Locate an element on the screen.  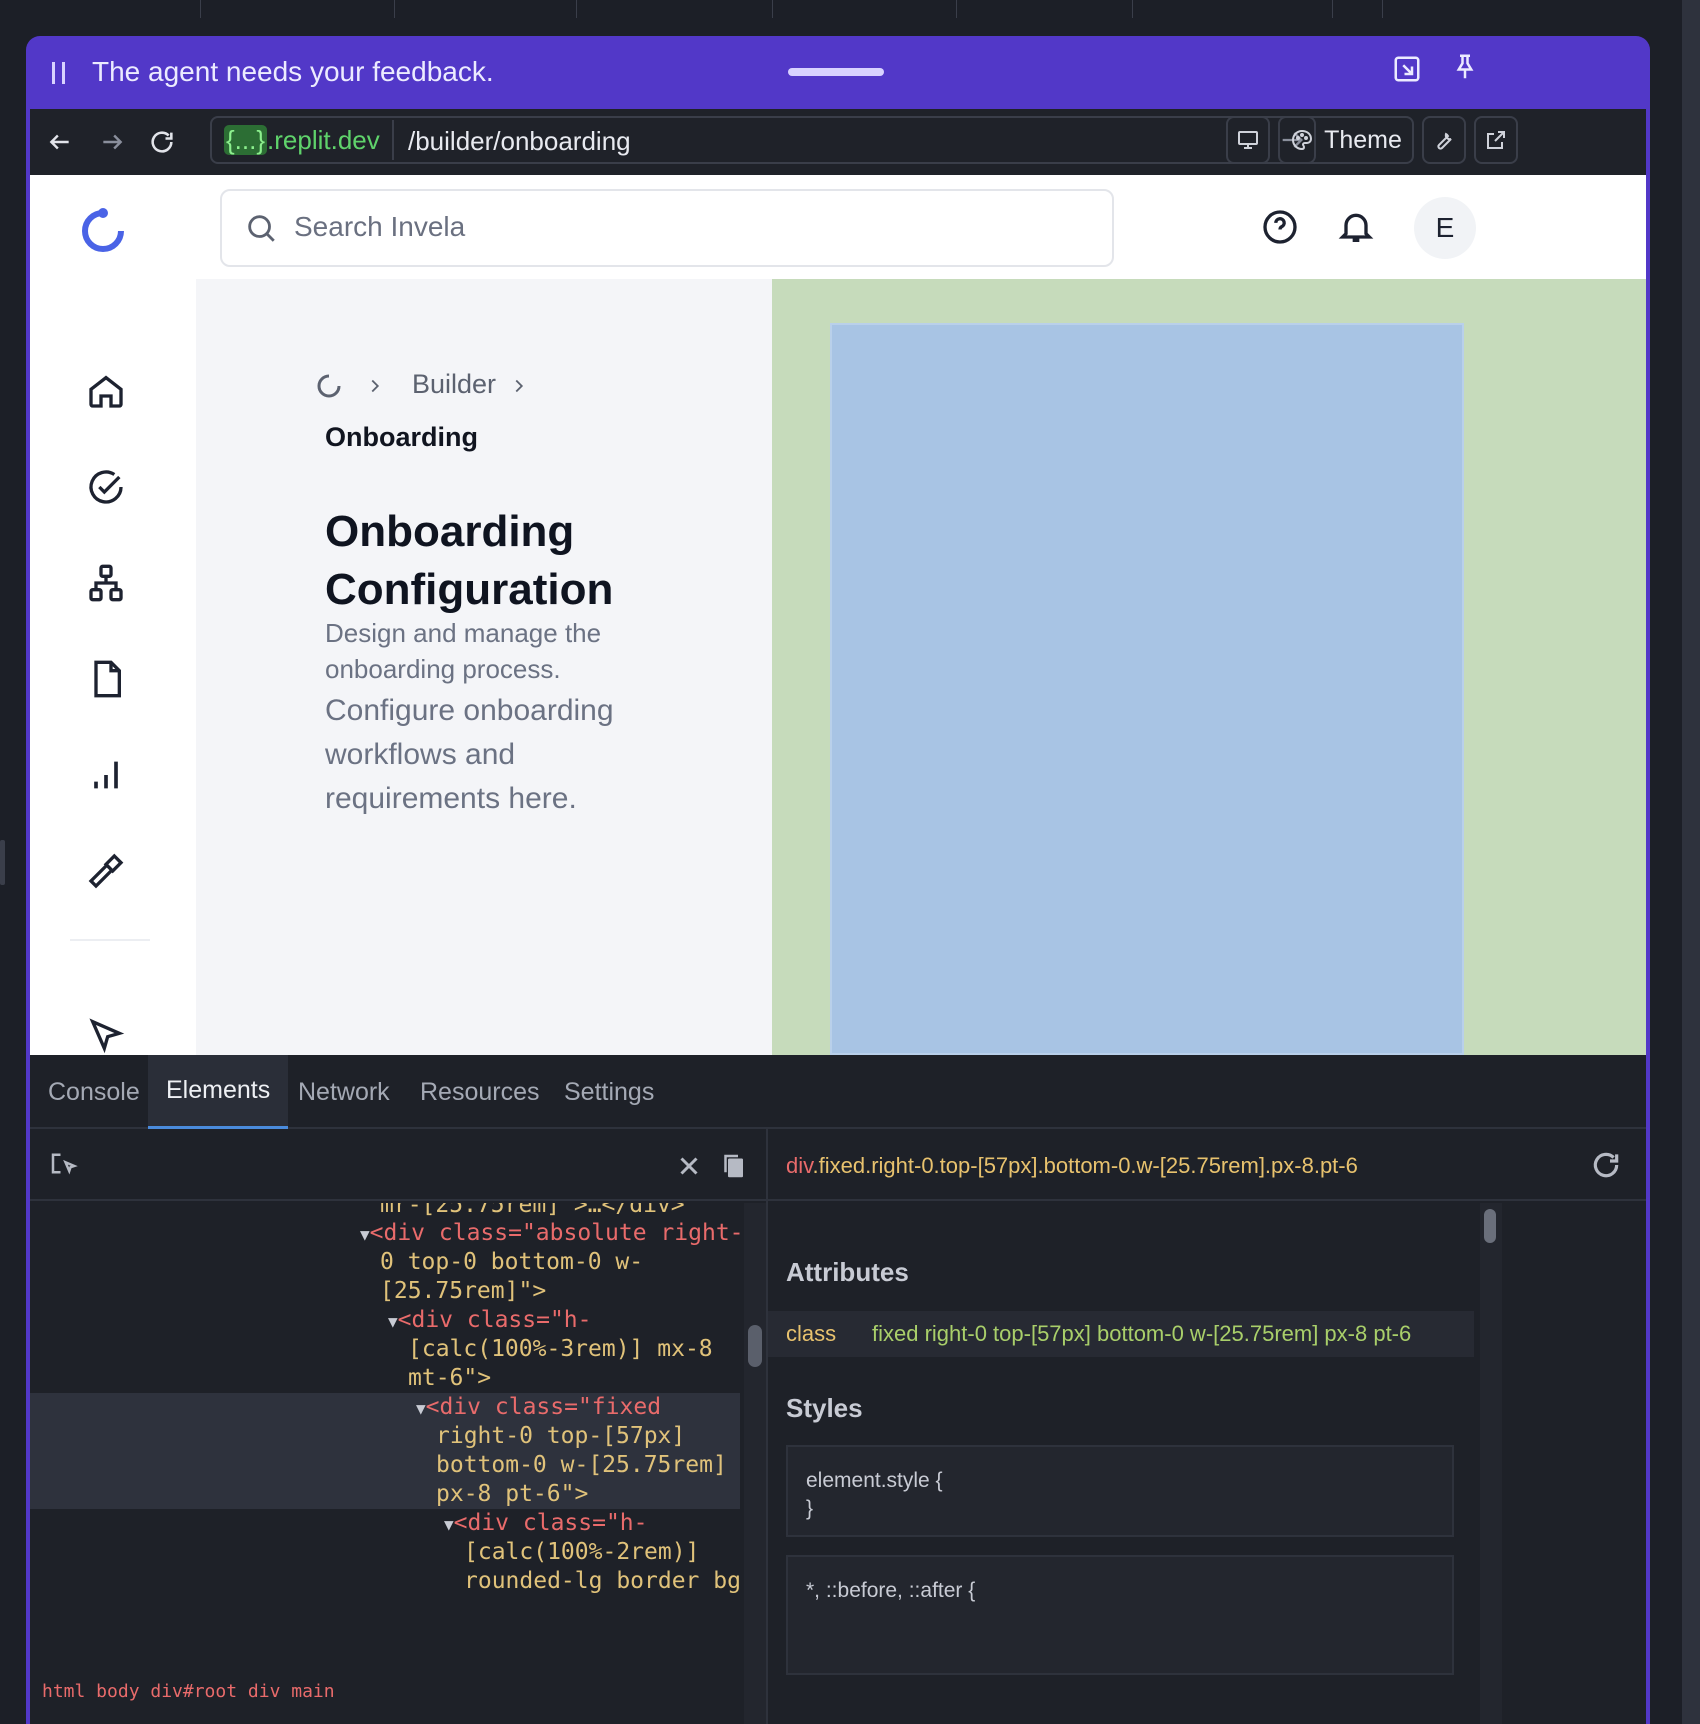
cursor-icon is located at coordinates (106, 1035).